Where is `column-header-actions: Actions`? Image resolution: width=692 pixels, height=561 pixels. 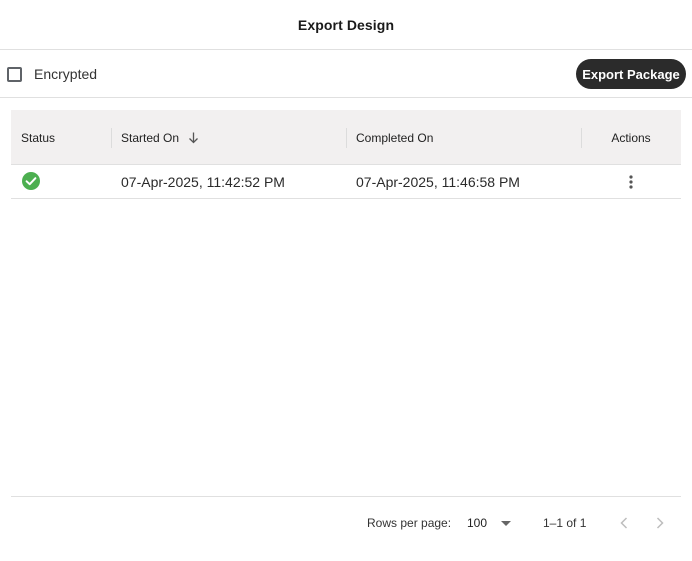
column-header-actions: Actions is located at coordinates (631, 137).